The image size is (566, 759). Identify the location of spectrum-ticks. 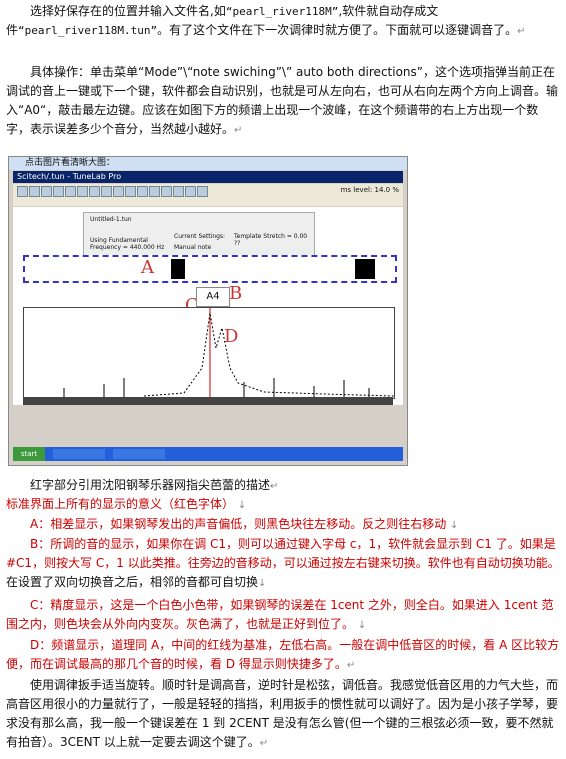
(216, 388).